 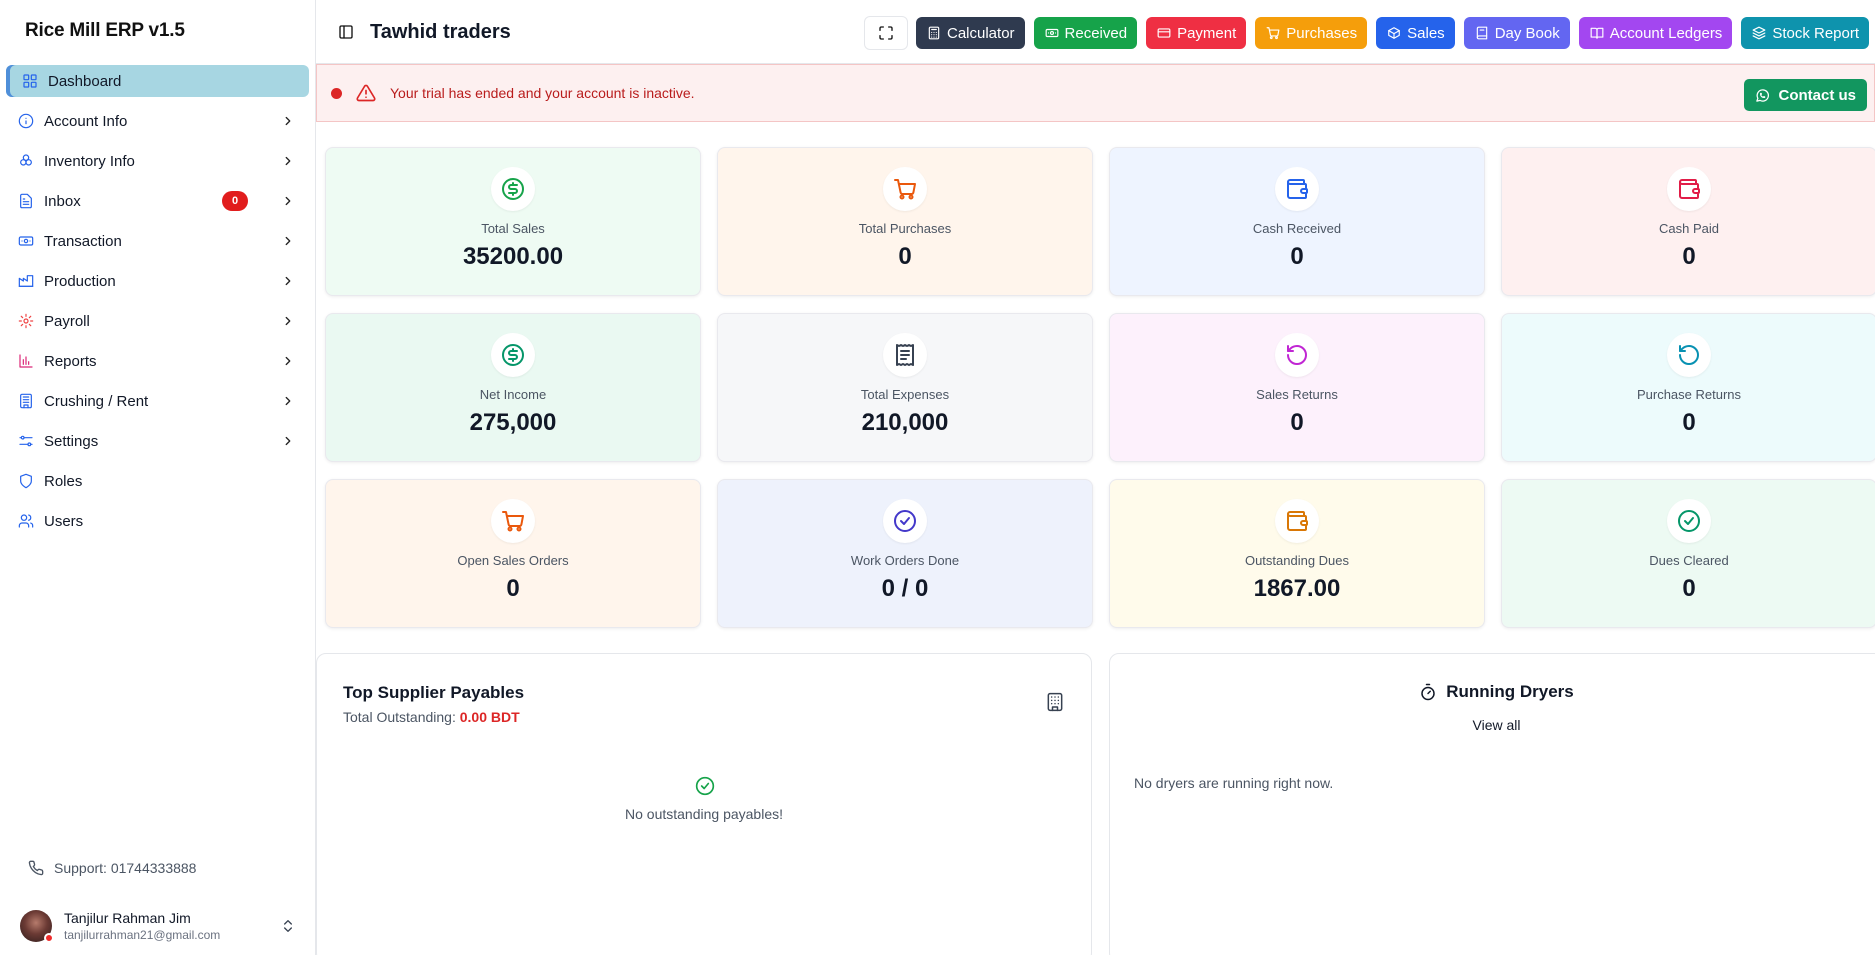 I want to click on stat-label: Total Expenses, so click(x=905, y=394).